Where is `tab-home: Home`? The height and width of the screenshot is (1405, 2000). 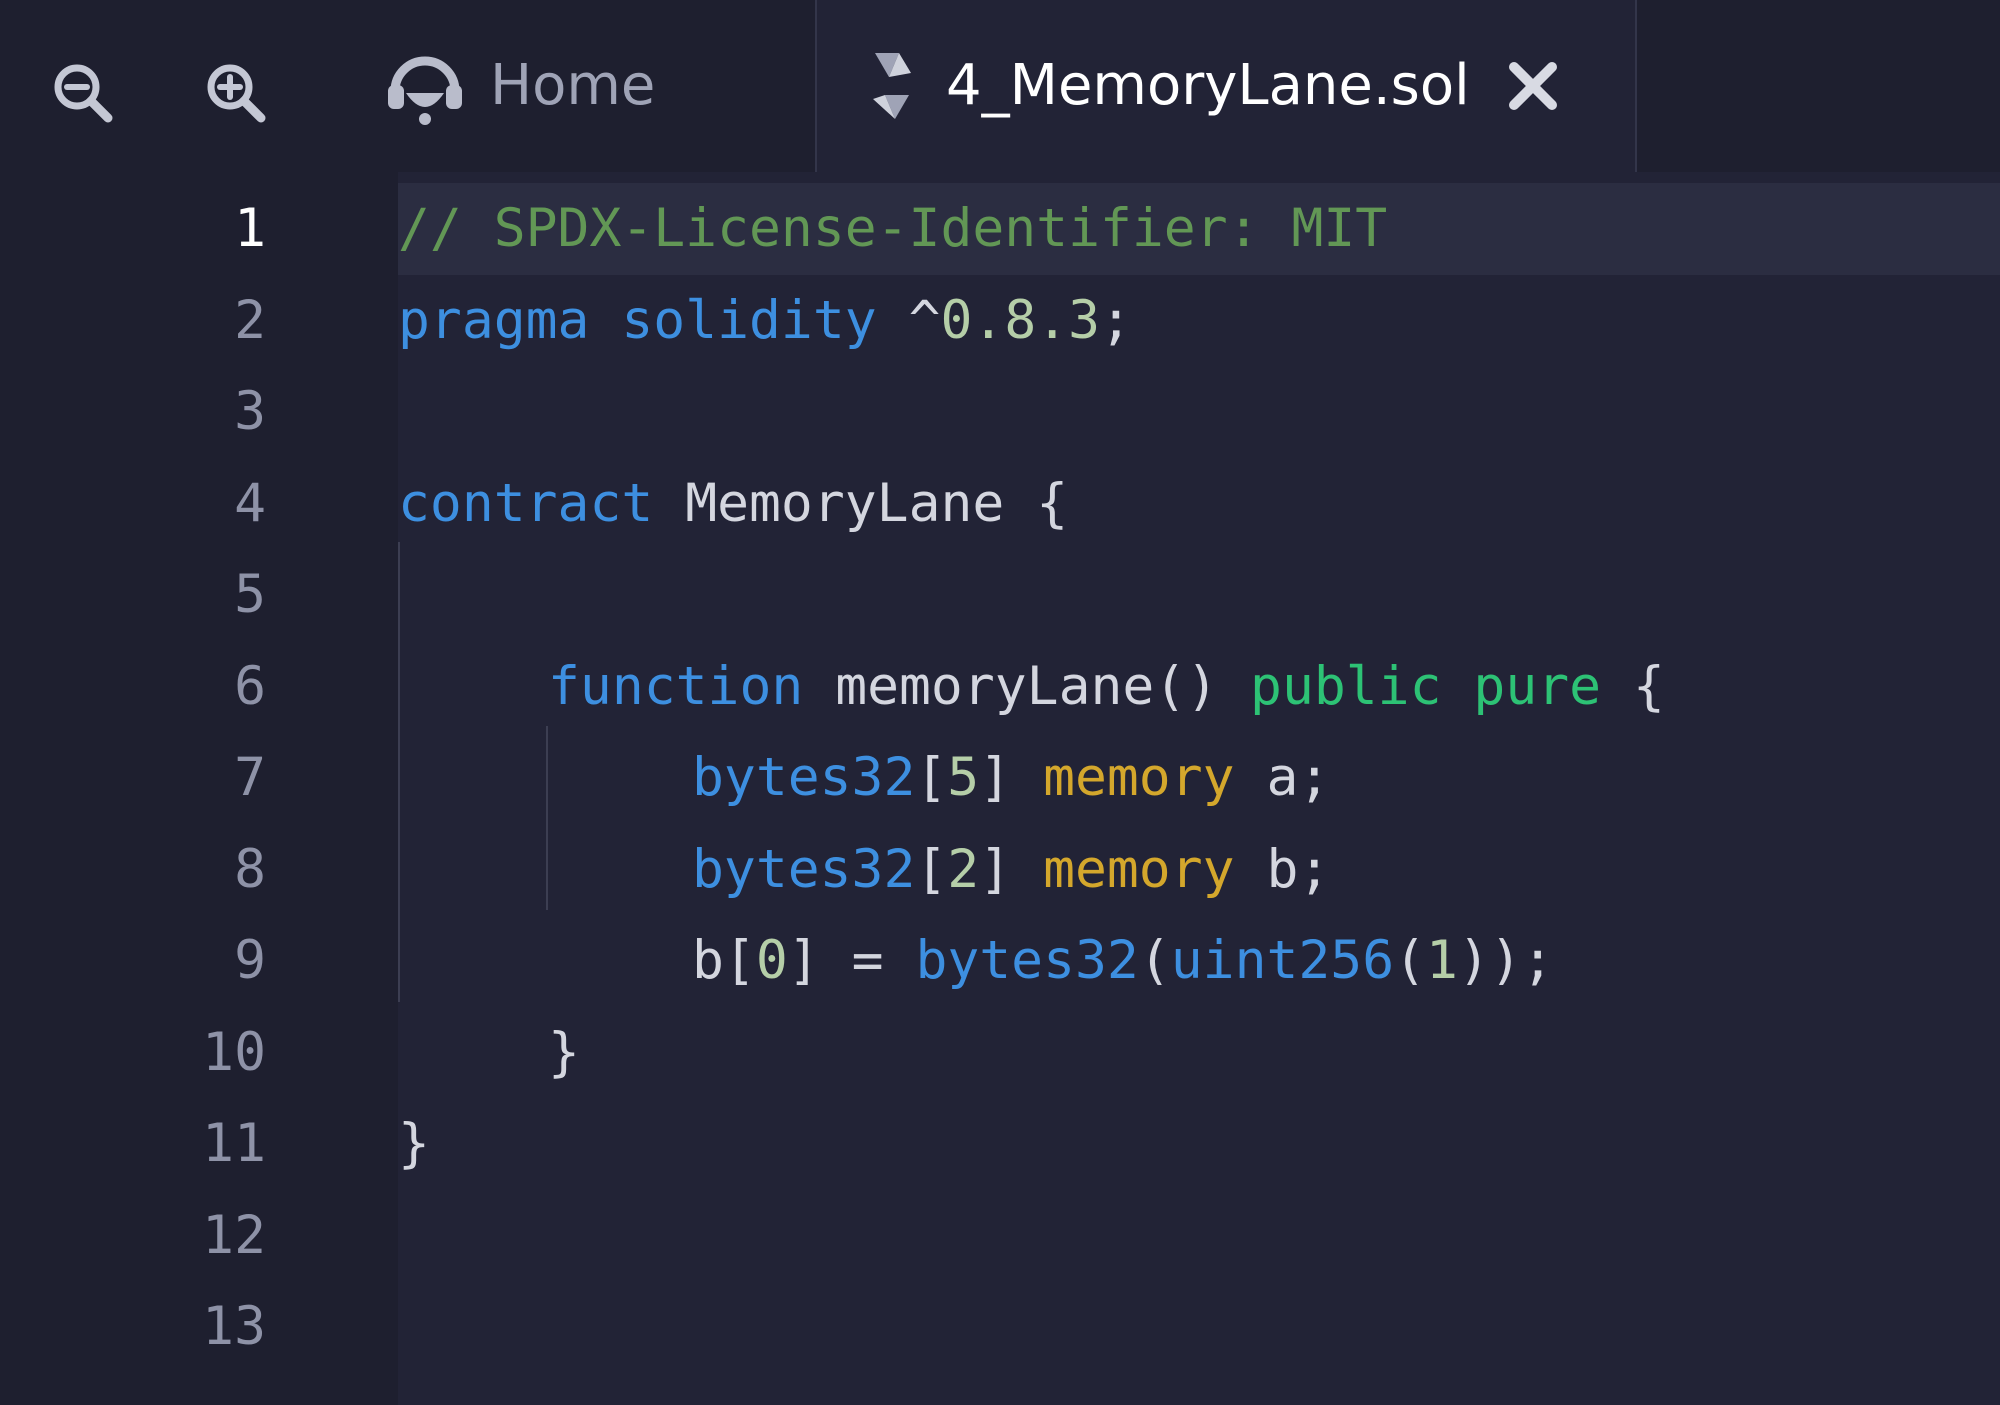
tab-home: Home is located at coordinates (596, 86).